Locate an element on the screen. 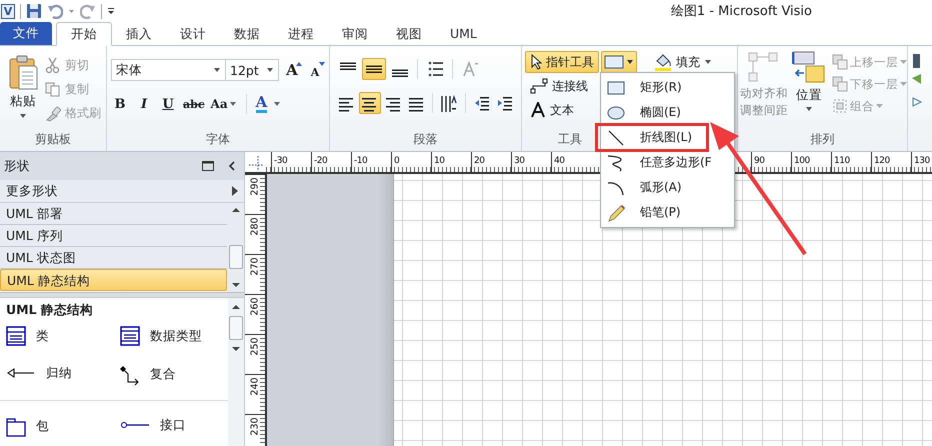 This screenshot has height=446, width=932. stencil-item: UML 状态图 is located at coordinates (113, 258).